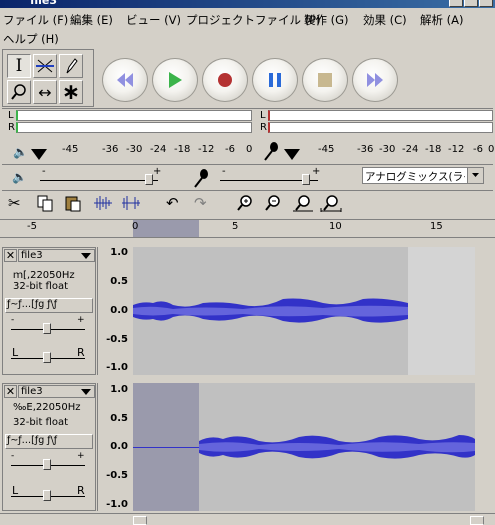 The height and width of the screenshot is (525, 495). I want to click on menu-view: ビュー (V), so click(153, 20).